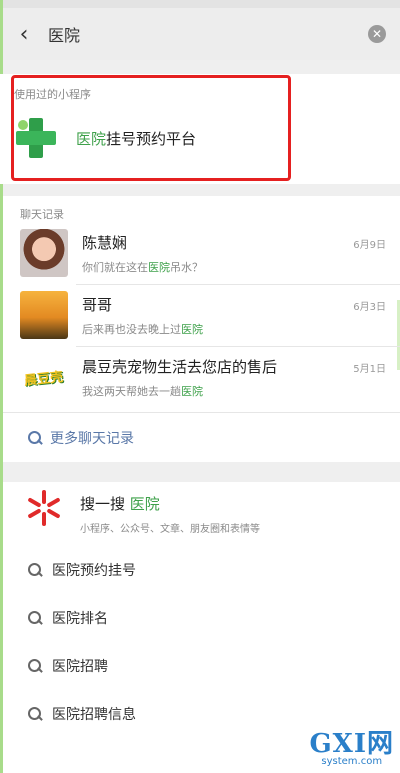  I want to click on suggestion-label: 医院招聘信息, so click(94, 715).